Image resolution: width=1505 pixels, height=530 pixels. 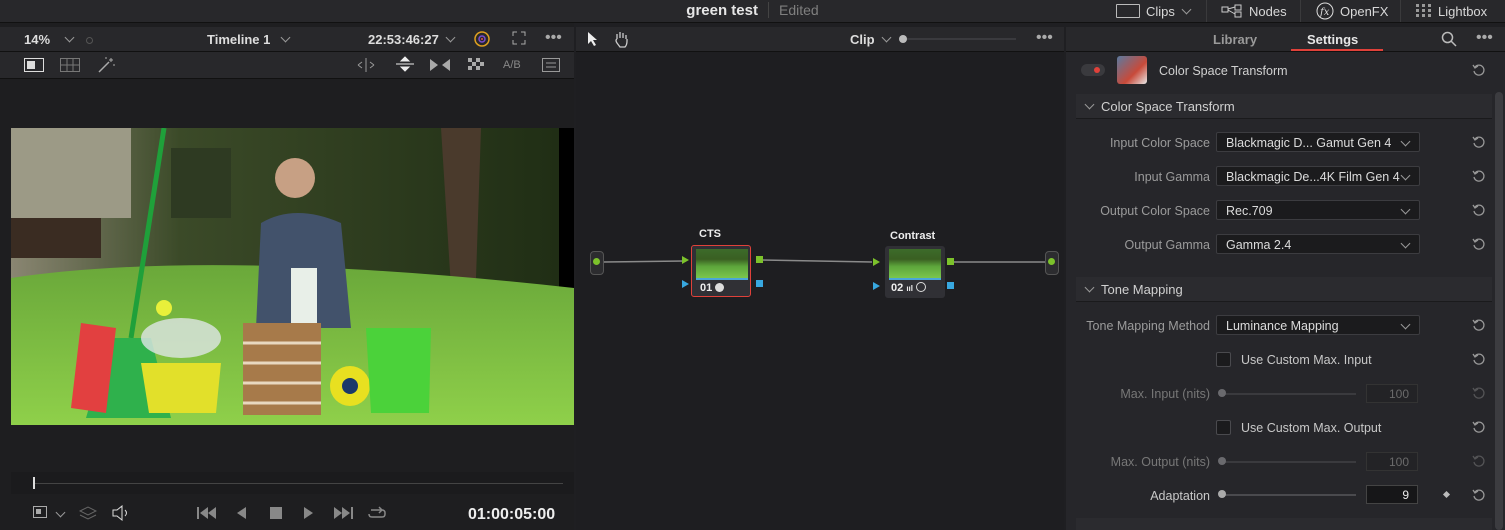 What do you see at coordinates (722, 10) in the screenshot?
I see `project-name: green test` at bounding box center [722, 10].